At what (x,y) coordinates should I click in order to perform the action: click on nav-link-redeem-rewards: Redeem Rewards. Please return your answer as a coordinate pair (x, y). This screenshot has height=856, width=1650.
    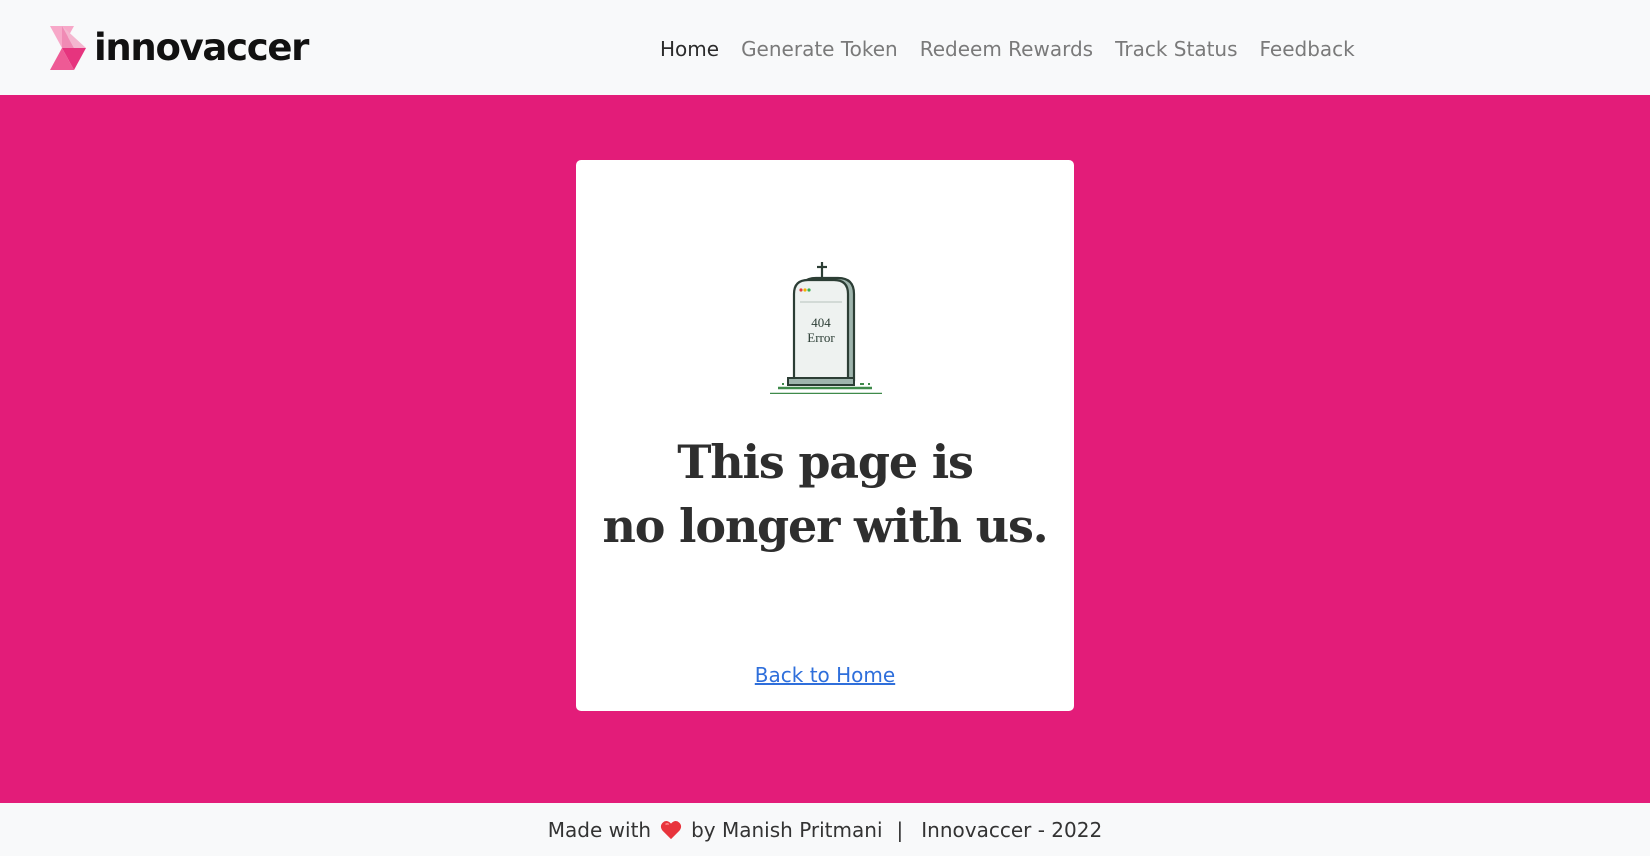
    Looking at the image, I should click on (1006, 49).